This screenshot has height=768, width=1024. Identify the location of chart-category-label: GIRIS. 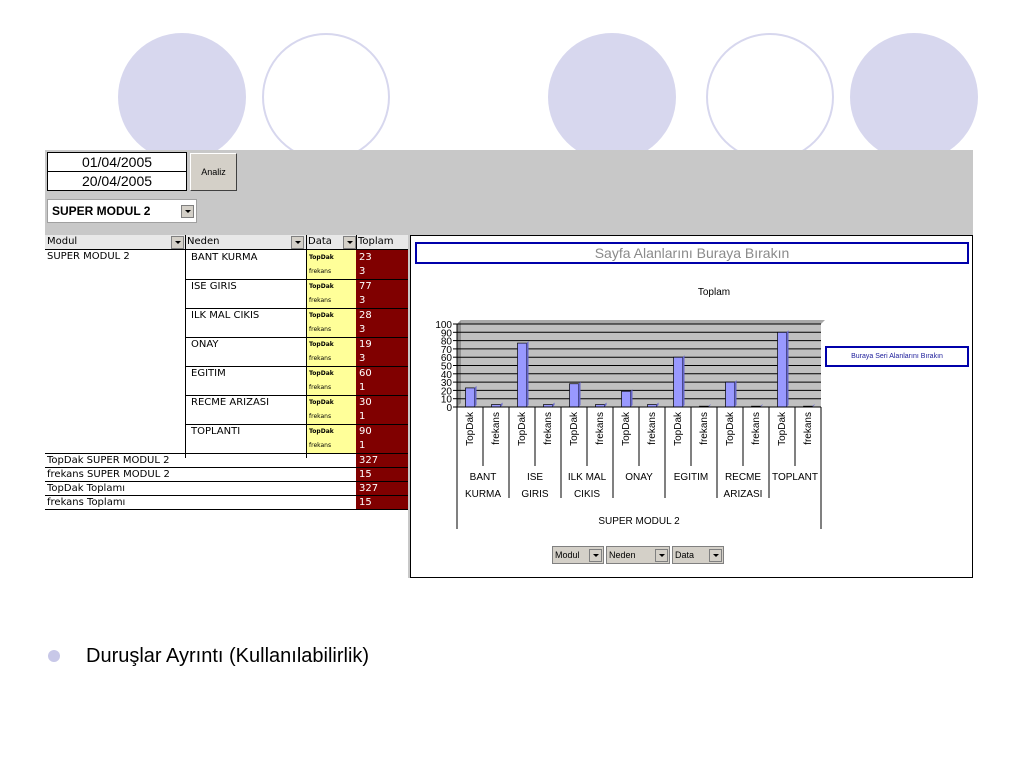
(535, 494).